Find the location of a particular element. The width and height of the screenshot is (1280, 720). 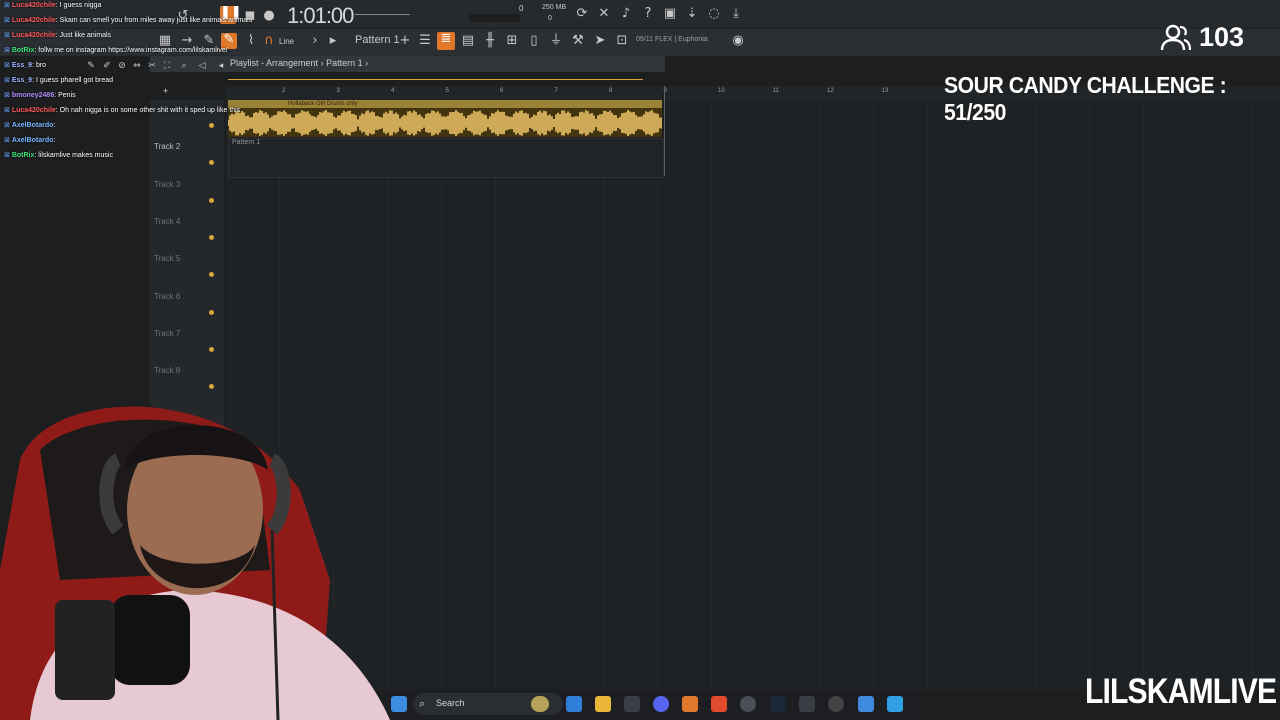

ruler-tick: 12 is located at coordinates (830, 91).